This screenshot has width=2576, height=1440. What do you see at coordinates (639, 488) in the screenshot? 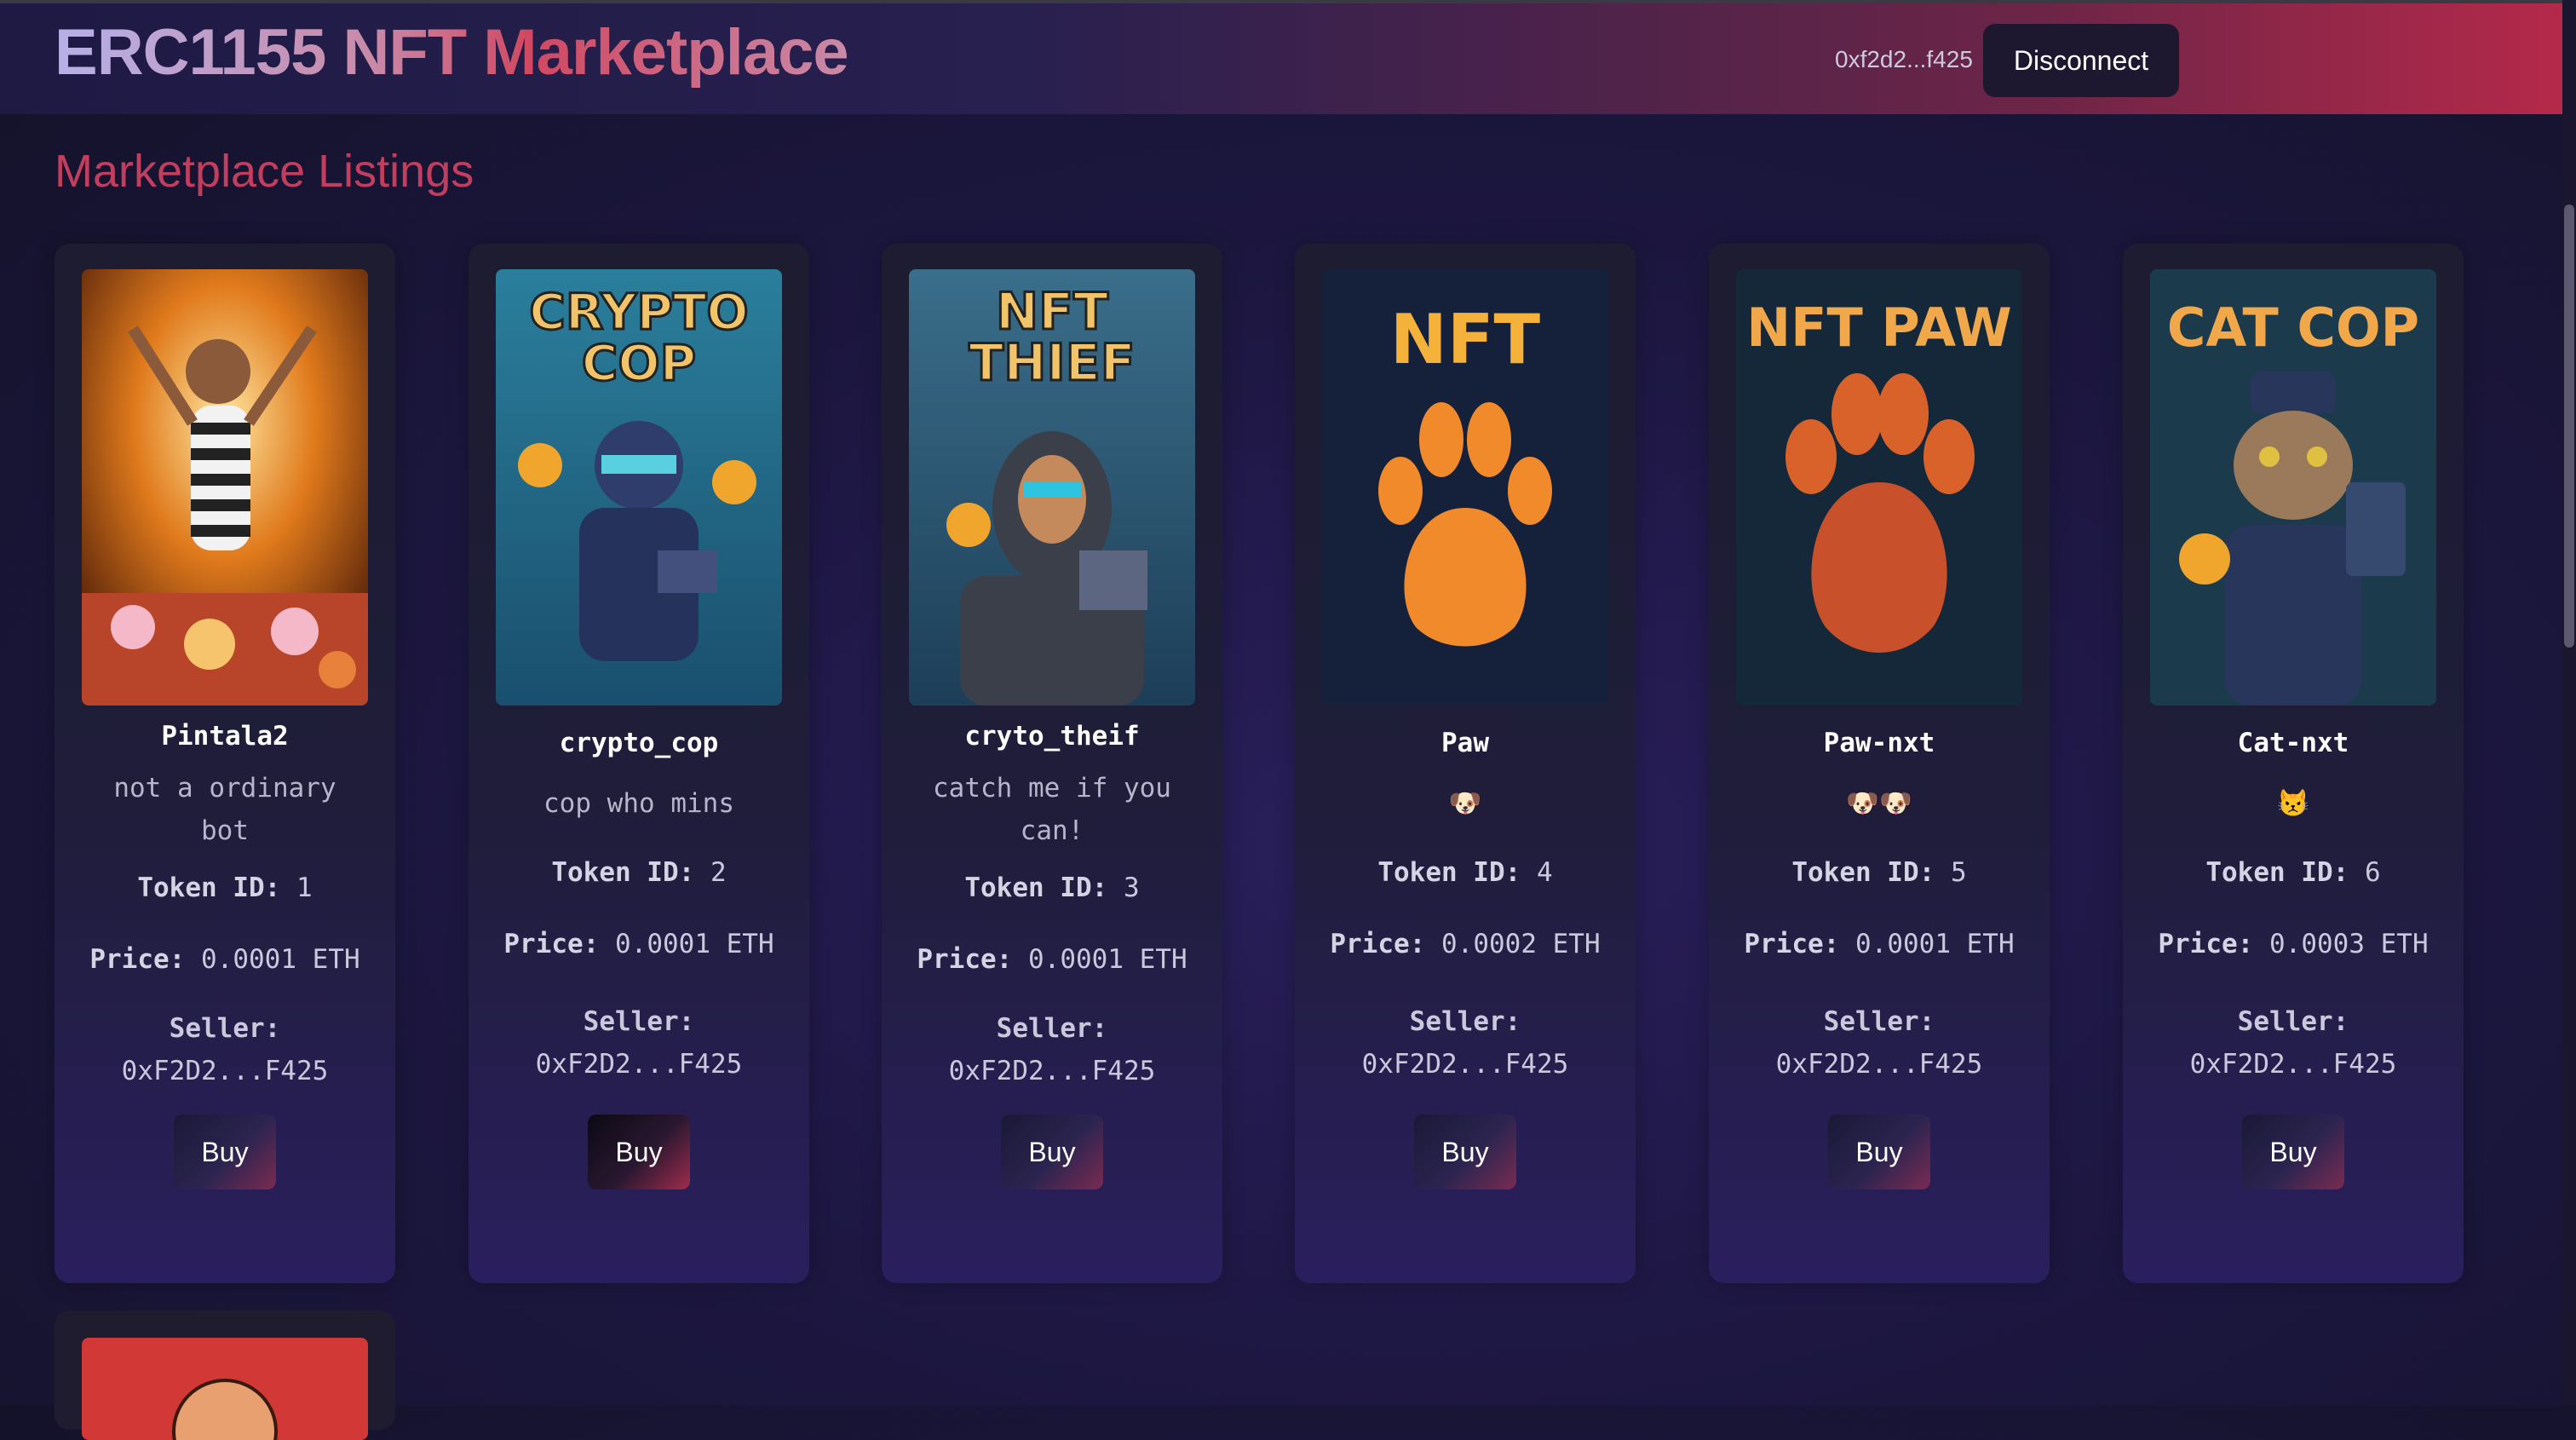
I see `crypto-cop-image: CRYPTO COP` at bounding box center [639, 488].